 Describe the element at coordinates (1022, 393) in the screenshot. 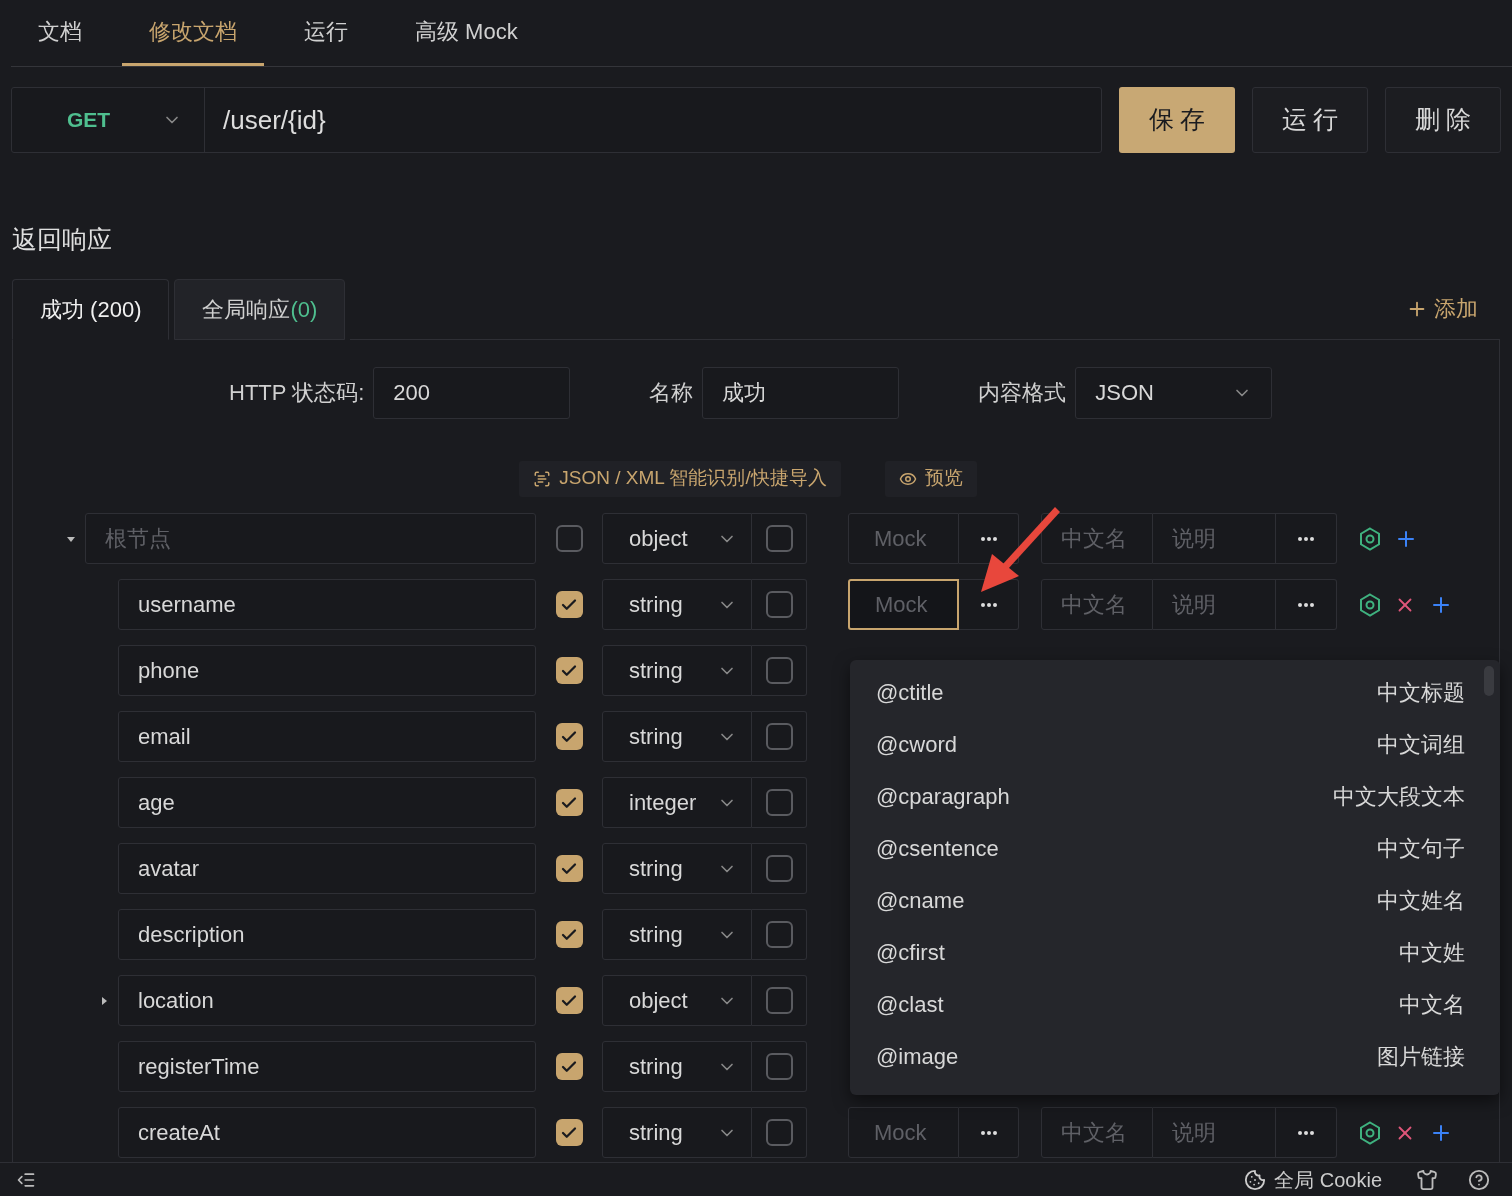

I see `content-format-label: 内容格式` at that location.